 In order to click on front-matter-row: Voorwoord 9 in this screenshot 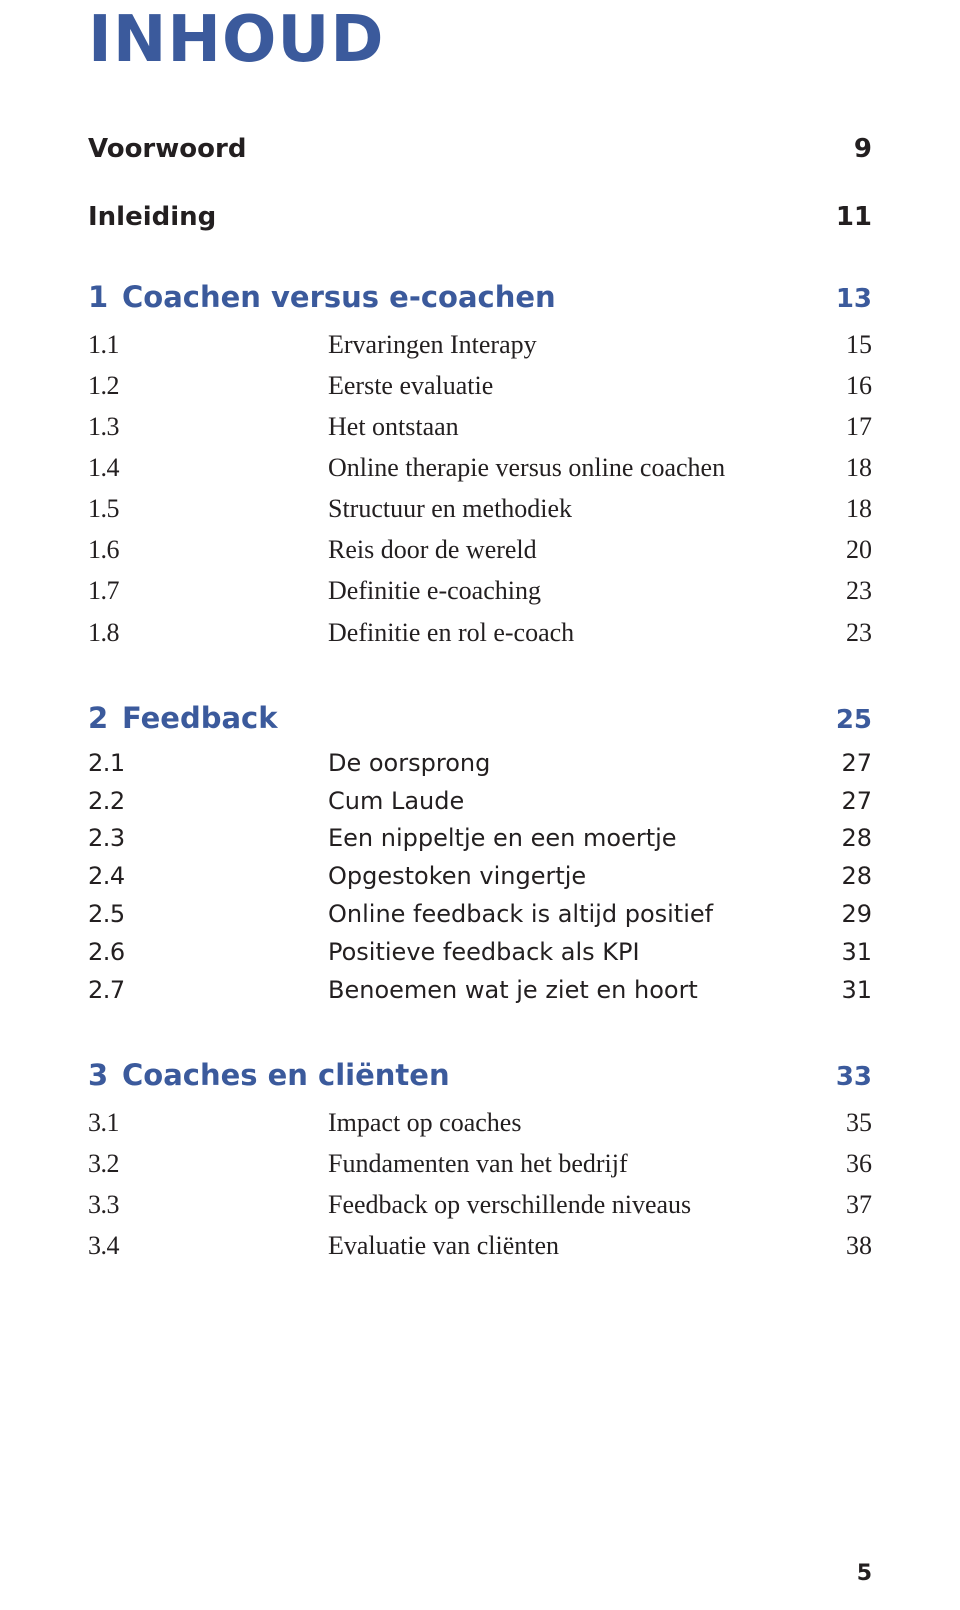, I will do `click(480, 149)`.